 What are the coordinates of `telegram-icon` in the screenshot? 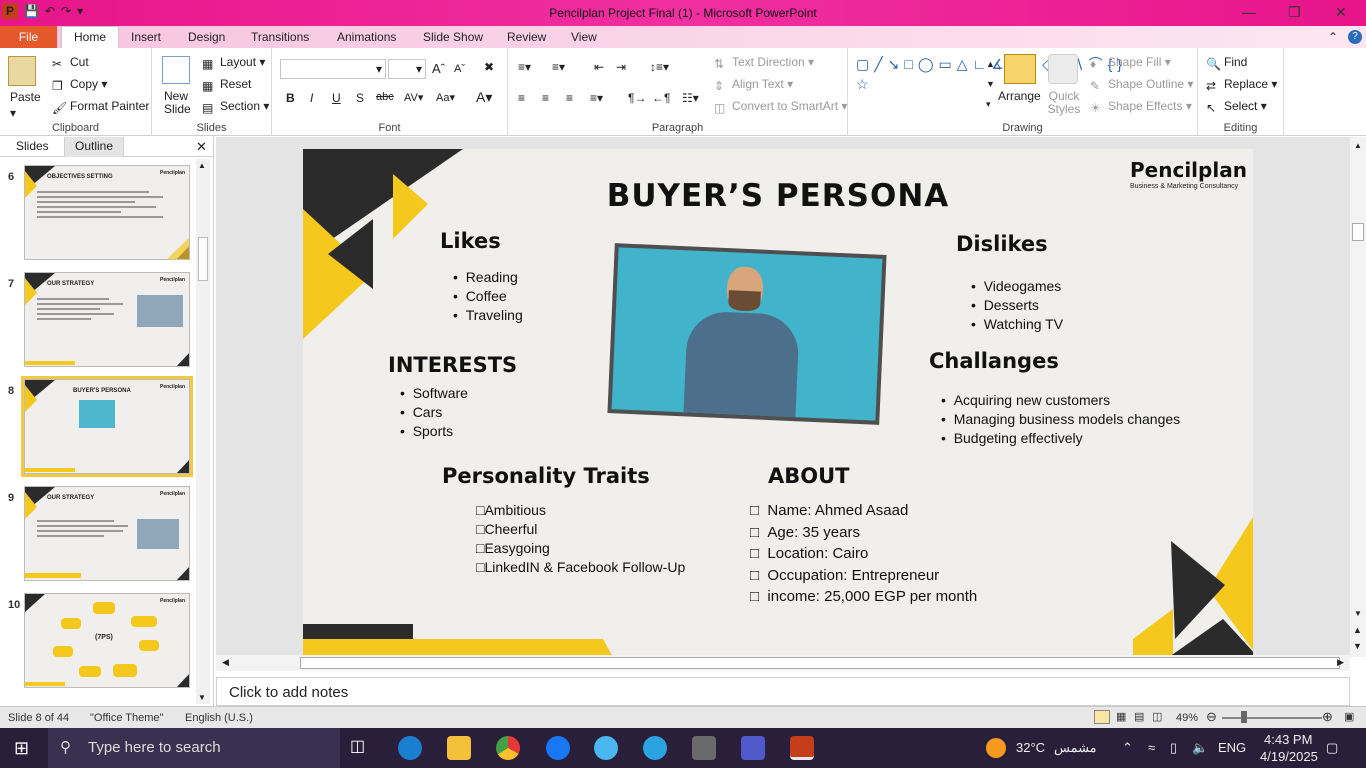 It's located at (655, 748).